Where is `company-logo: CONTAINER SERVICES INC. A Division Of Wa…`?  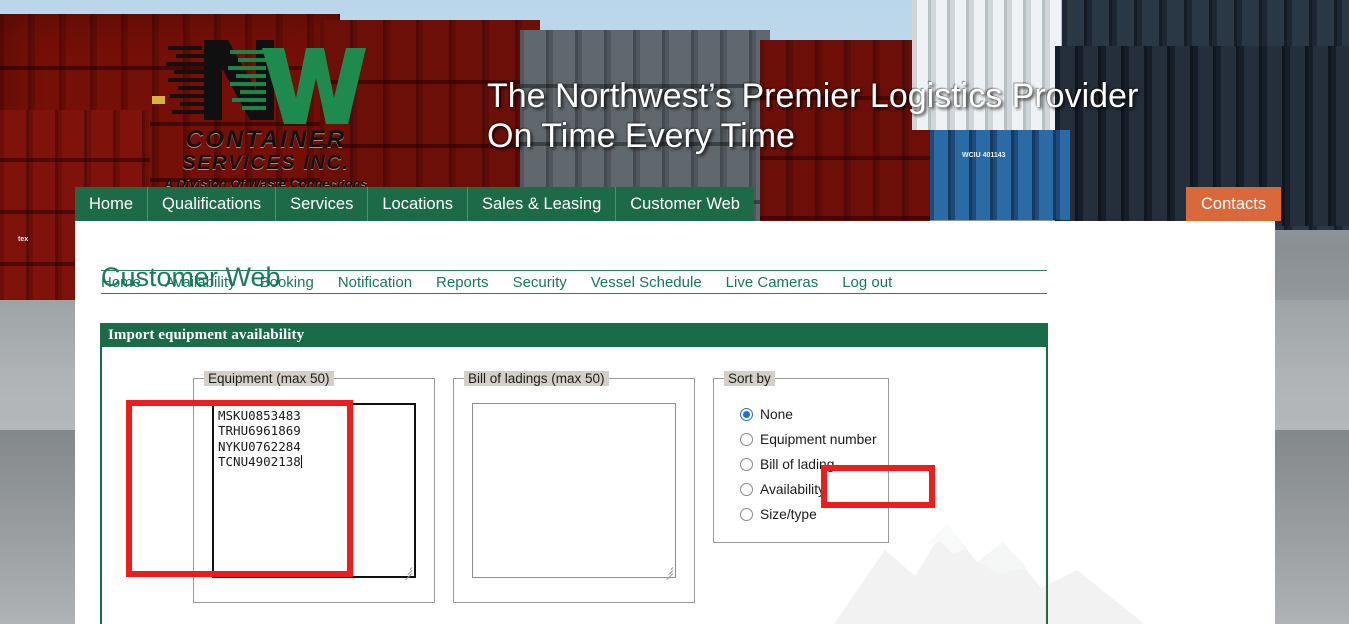 company-logo: CONTAINER SERVICES INC. A Division Of Wa… is located at coordinates (266, 120).